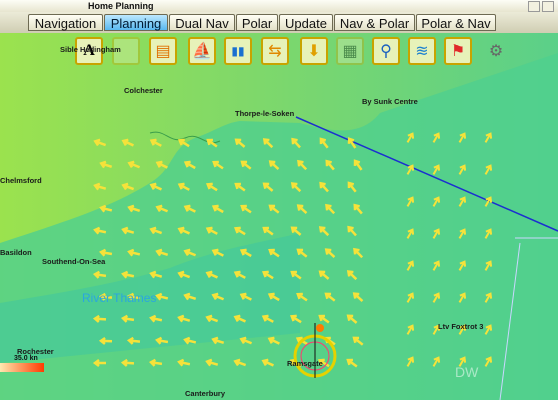  I want to click on tab-polar: Polar, so click(257, 22).